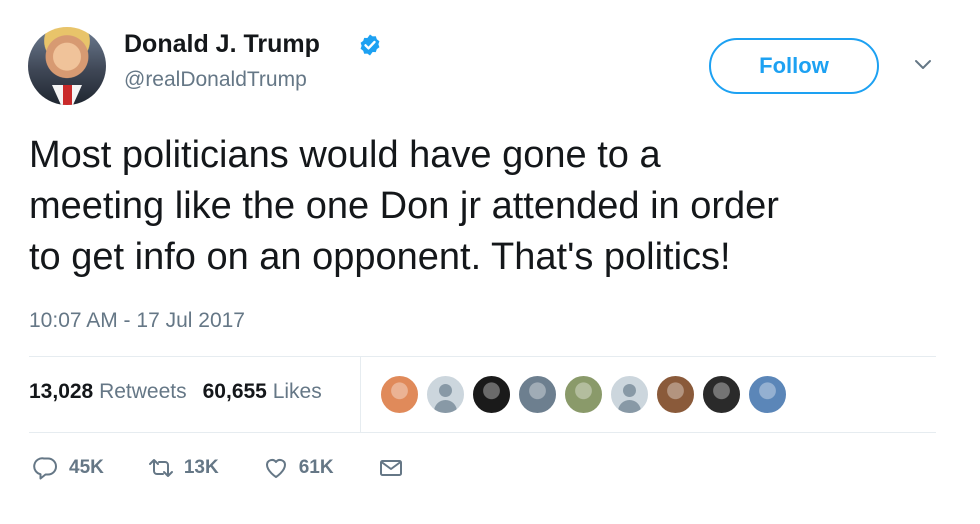  I want to click on stats-divider, so click(360, 394).